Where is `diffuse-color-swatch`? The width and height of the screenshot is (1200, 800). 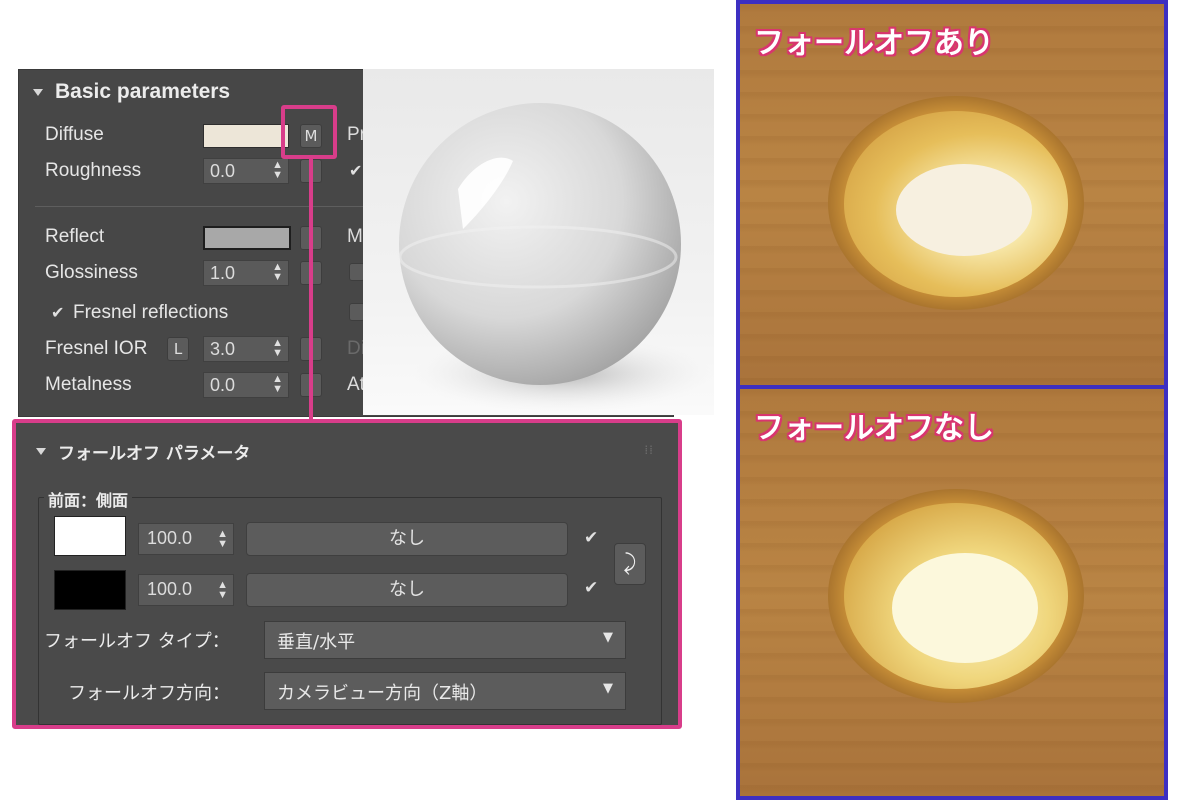
diffuse-color-swatch is located at coordinates (246, 136).